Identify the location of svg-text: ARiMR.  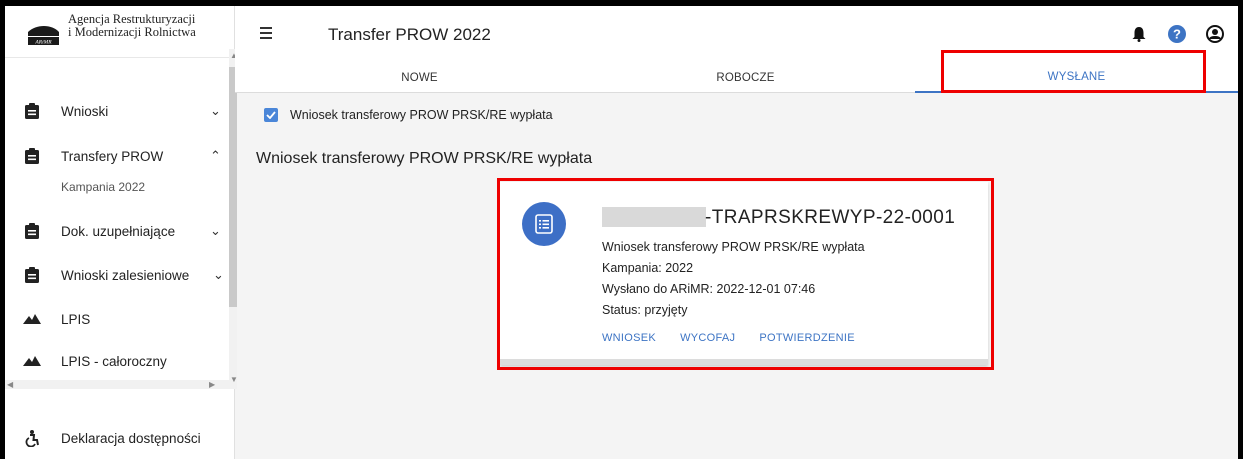
(43, 43).